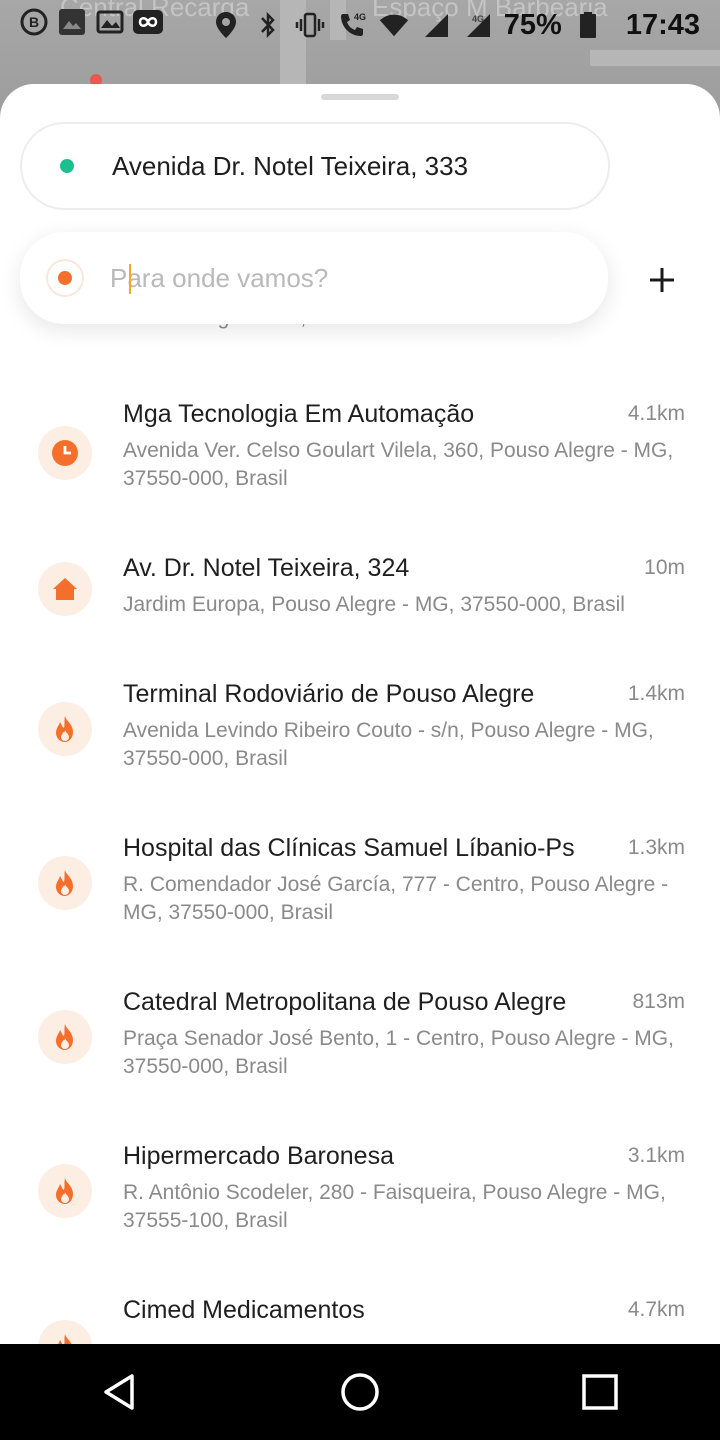  I want to click on location-icon, so click(226, 25).